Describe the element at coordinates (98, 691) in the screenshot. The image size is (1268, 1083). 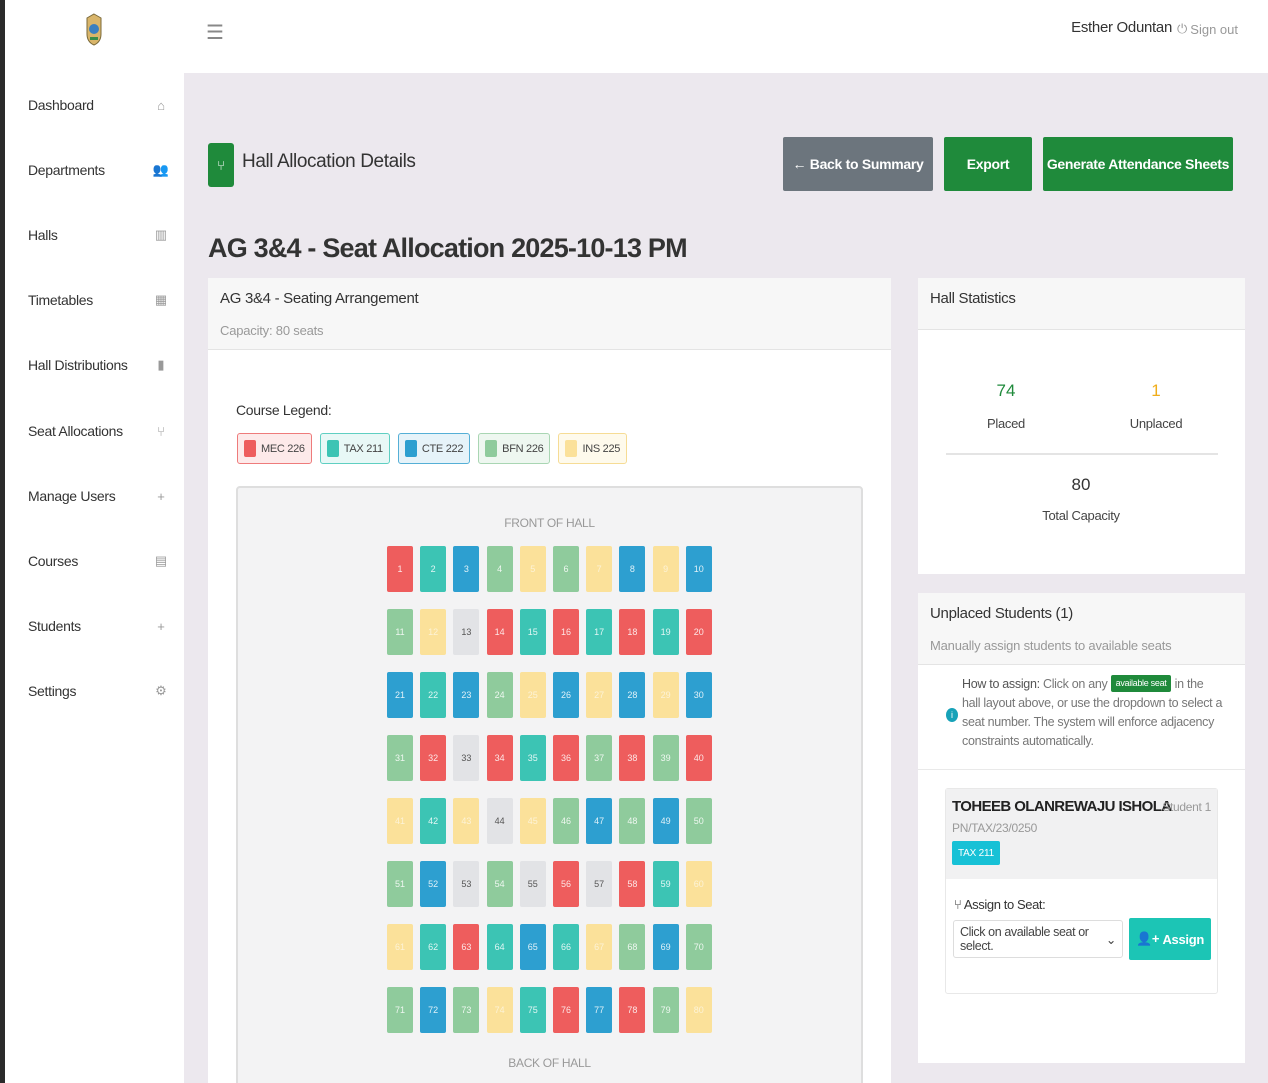
I see `sidebar-item-settings: Settings ⚙` at that location.